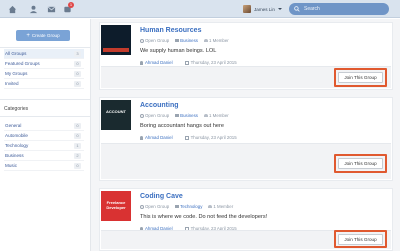 Image resolution: width=400 pixels, height=251 pixels. I want to click on sidebar-item-technology: Technology 1, so click(44, 146).